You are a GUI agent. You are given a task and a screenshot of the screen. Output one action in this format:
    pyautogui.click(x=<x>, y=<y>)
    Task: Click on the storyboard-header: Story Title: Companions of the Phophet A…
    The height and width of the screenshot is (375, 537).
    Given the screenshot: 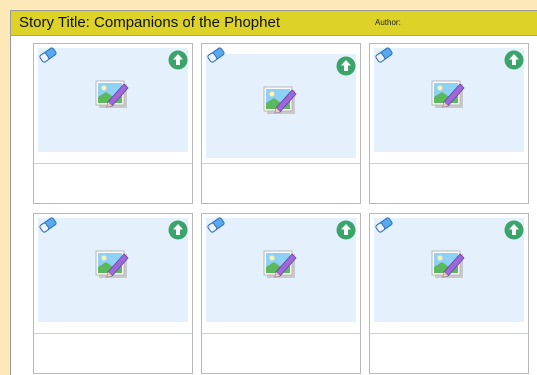 What is the action you would take?
    pyautogui.click(x=274, y=23)
    